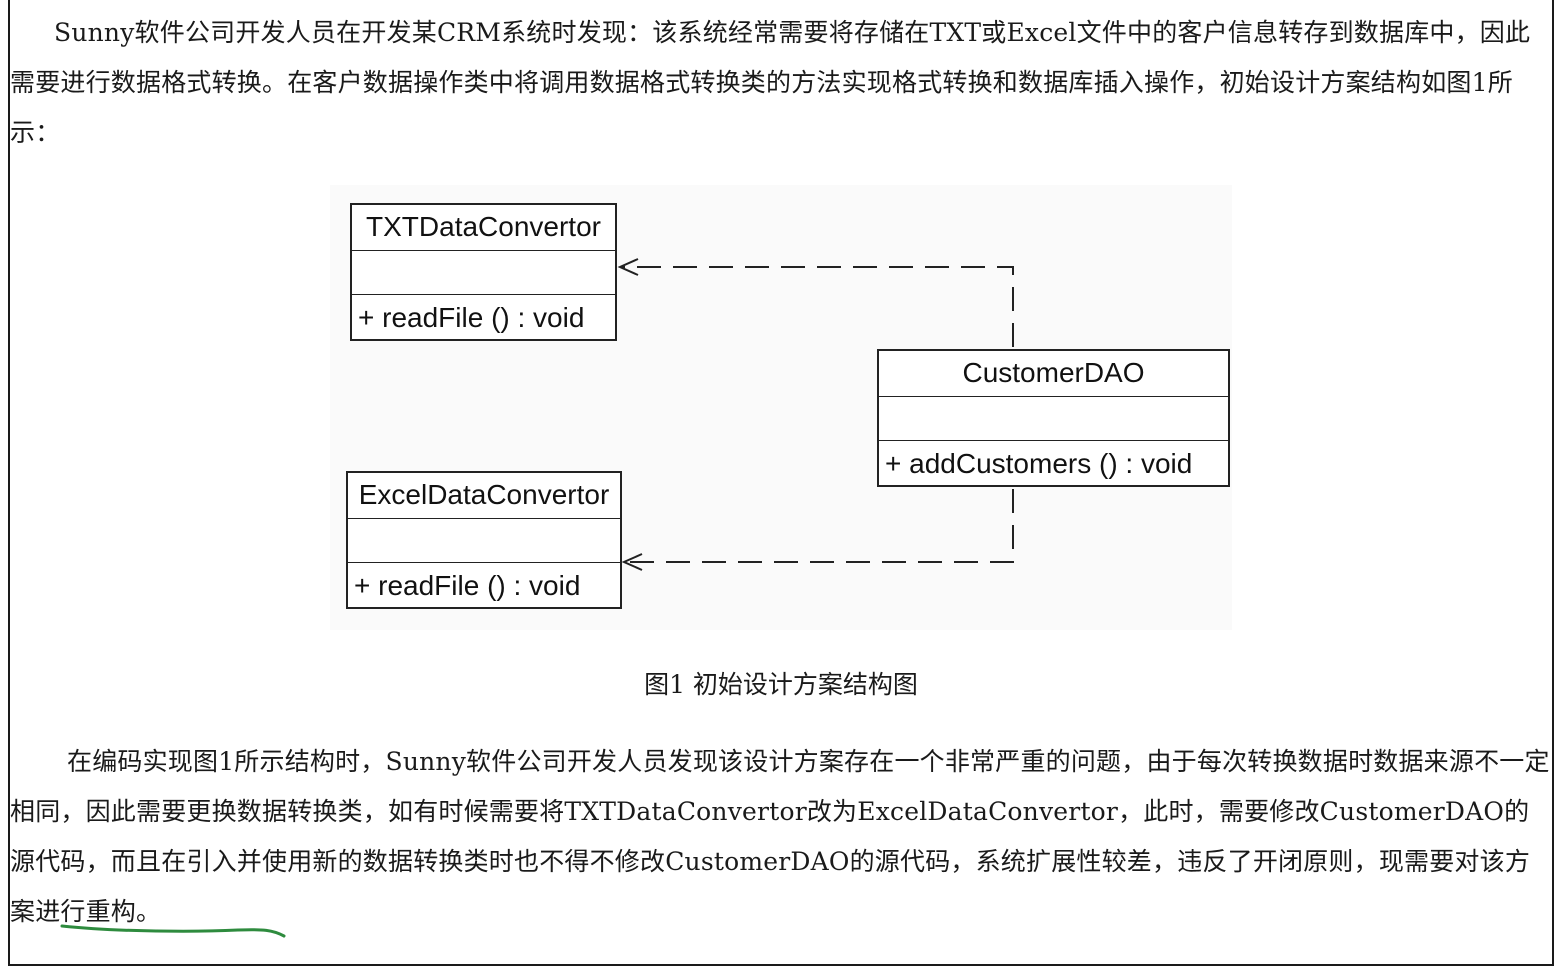 This screenshot has width=1562, height=974. I want to click on dependency-customer-to-txt, so click(815, 302).